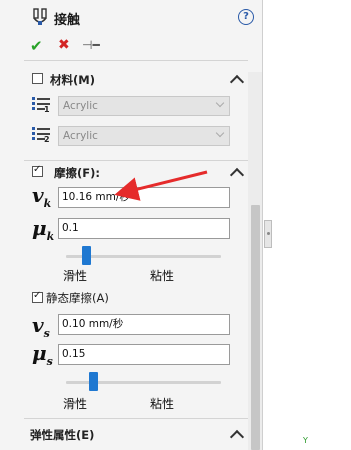 Image resolution: width=351 pixels, height=450 pixels. Describe the element at coordinates (305, 440) in the screenshot. I see `axis-y-label: Y` at that location.